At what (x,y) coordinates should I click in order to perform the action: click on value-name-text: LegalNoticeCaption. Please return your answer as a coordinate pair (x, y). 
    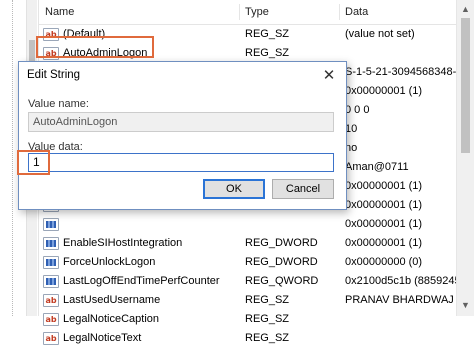
    Looking at the image, I should click on (111, 319).